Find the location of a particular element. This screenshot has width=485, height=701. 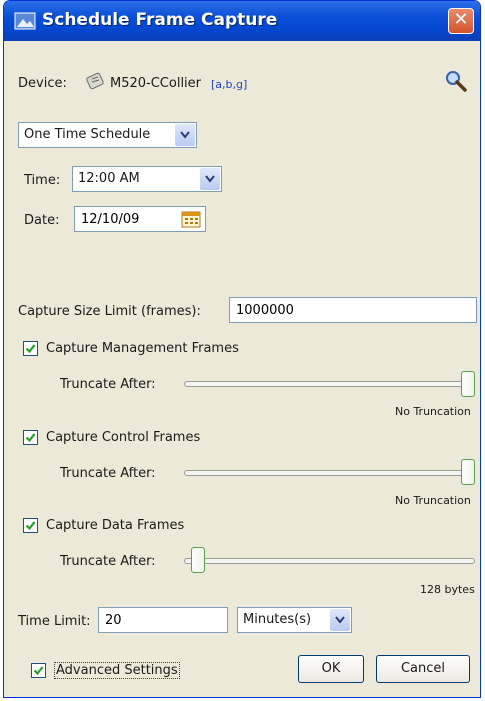

control-truncate-value: No Truncation is located at coordinates (433, 500).